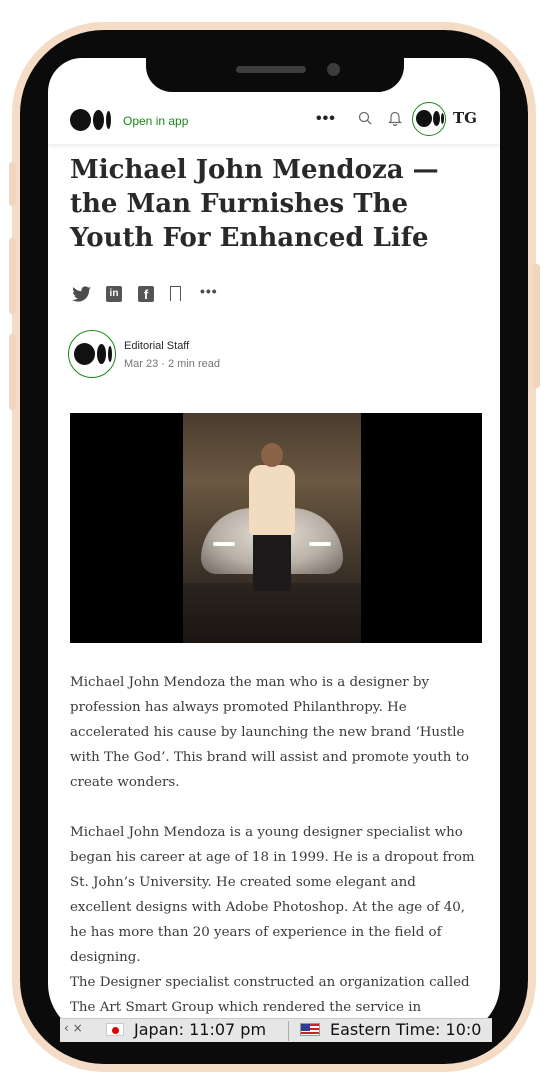 The image size is (550, 1090). Describe the element at coordinates (115, 1029) in the screenshot. I see `japan-flag-icon` at that location.